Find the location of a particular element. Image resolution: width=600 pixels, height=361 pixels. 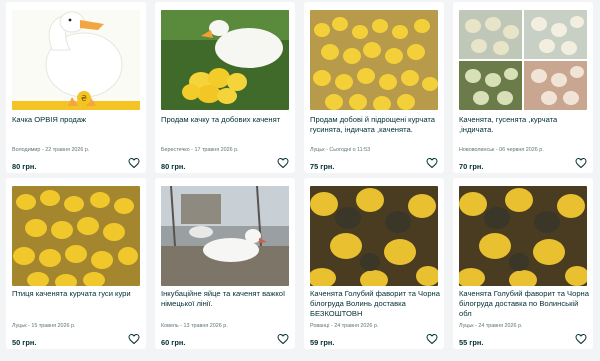

listing-title: Каченята, гусенята ,курчата ,індичата. is located at coordinates (525, 125).